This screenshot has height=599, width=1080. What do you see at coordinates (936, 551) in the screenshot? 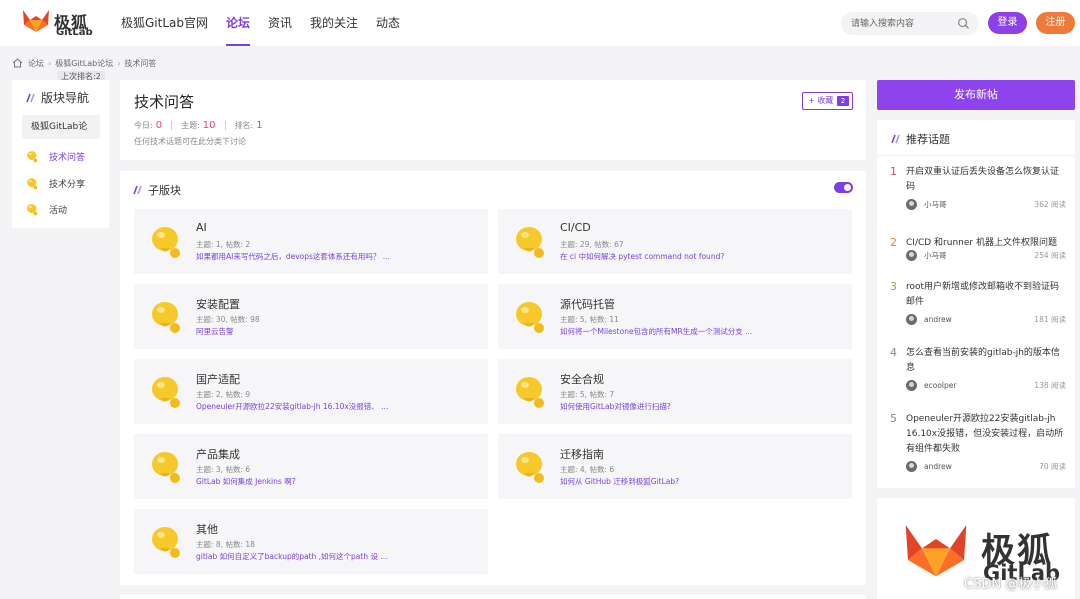
I see `fox-logo-icon` at bounding box center [936, 551].